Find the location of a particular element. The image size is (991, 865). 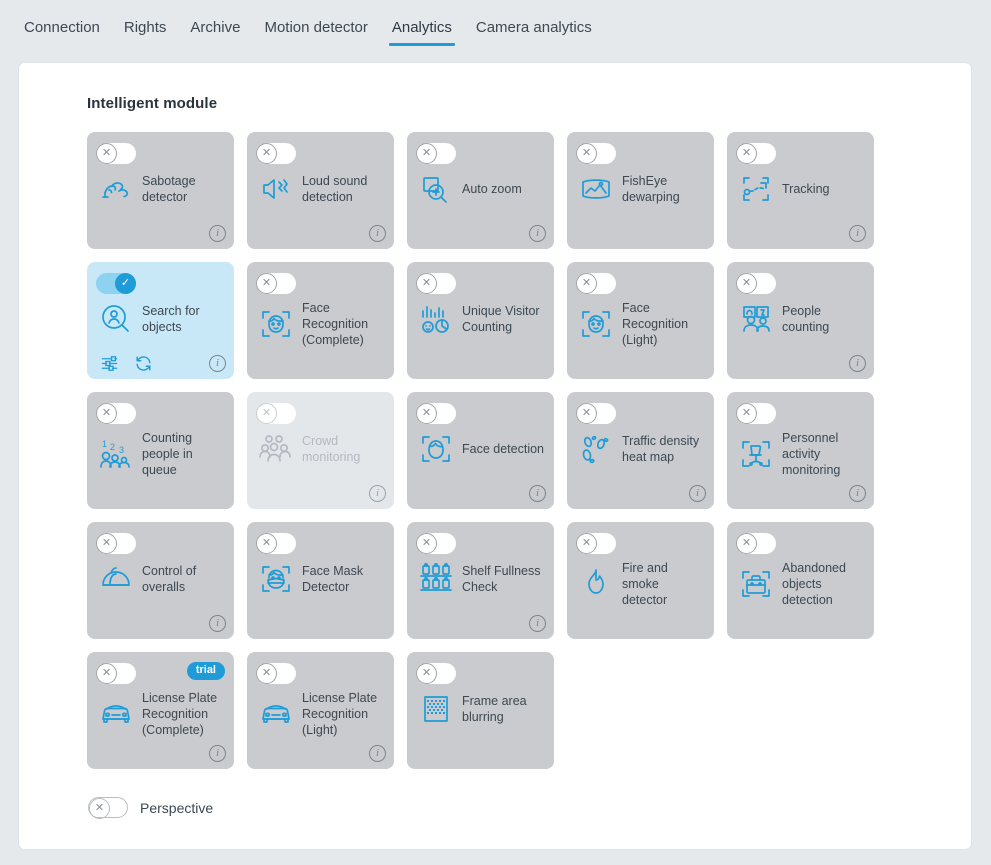

tab-motion-detector: Motion detector is located at coordinates (315, 31).